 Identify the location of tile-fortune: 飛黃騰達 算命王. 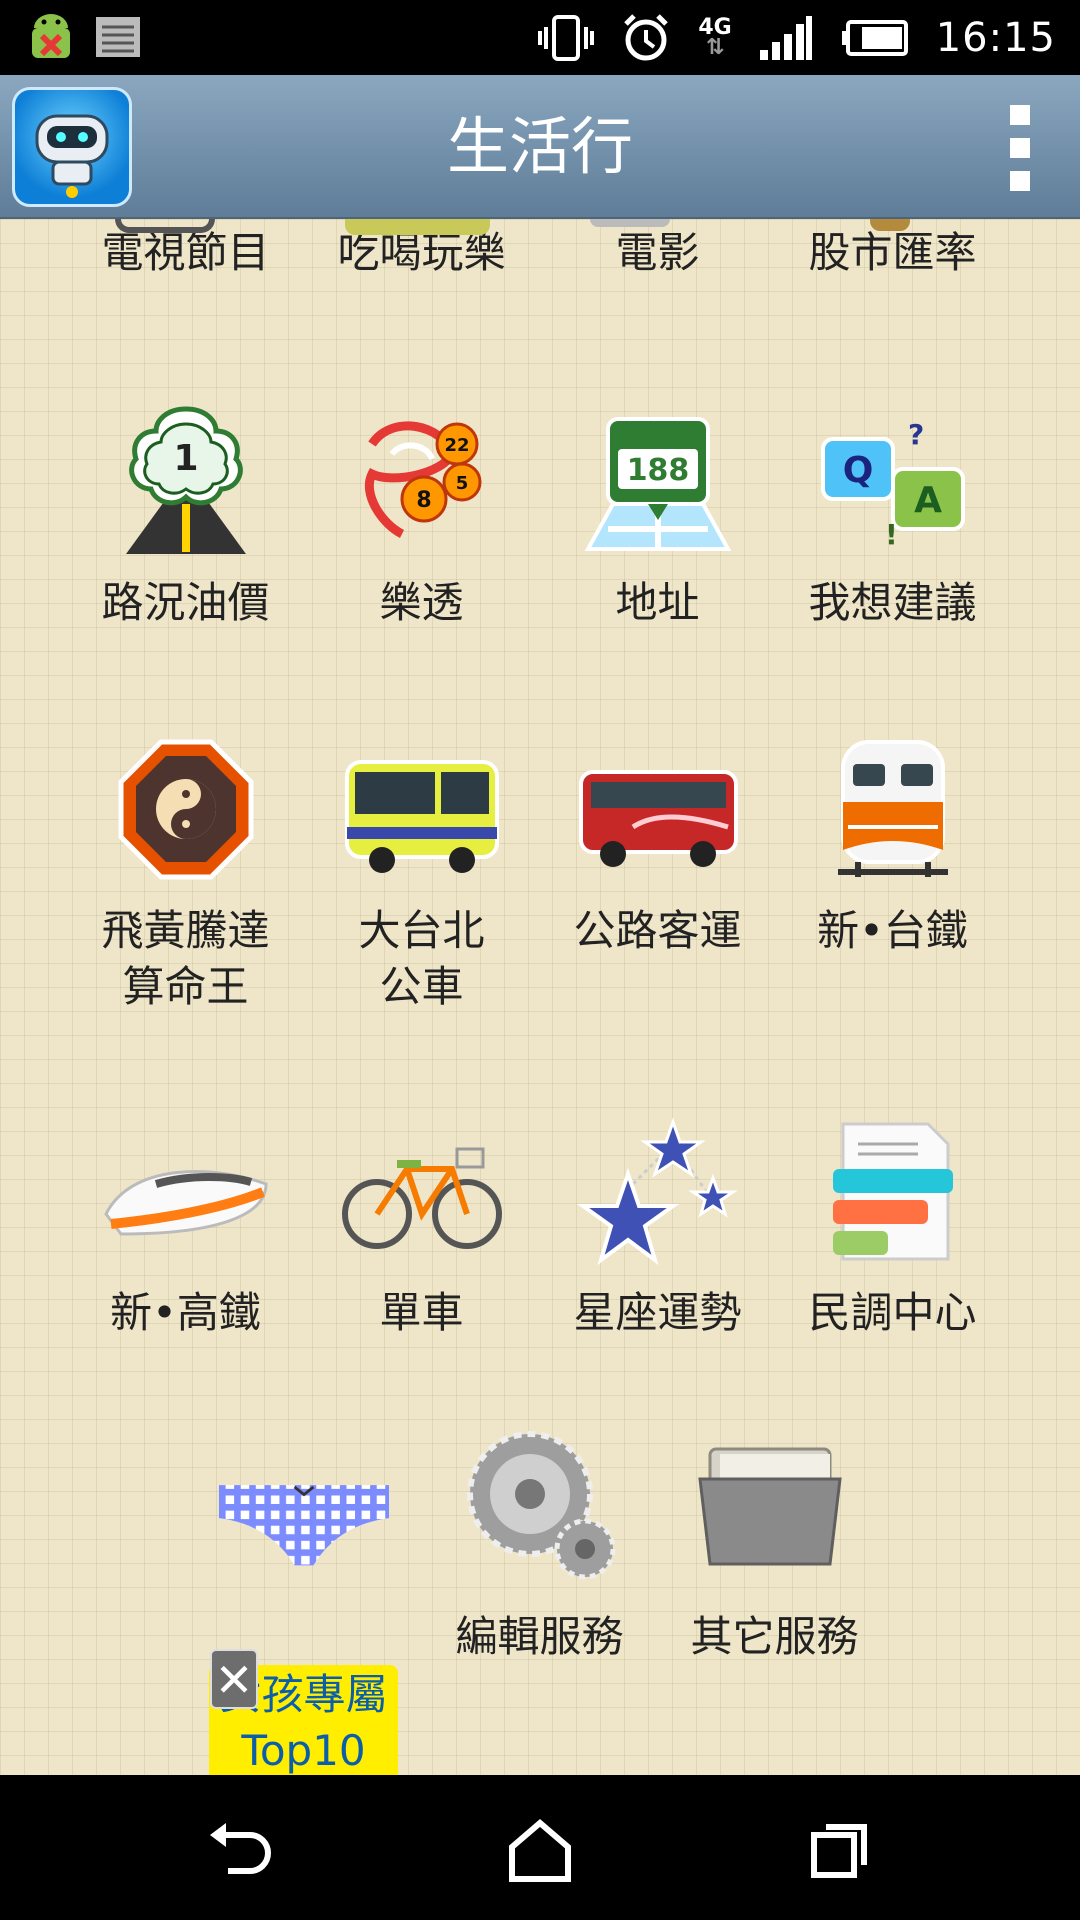
(185, 871).